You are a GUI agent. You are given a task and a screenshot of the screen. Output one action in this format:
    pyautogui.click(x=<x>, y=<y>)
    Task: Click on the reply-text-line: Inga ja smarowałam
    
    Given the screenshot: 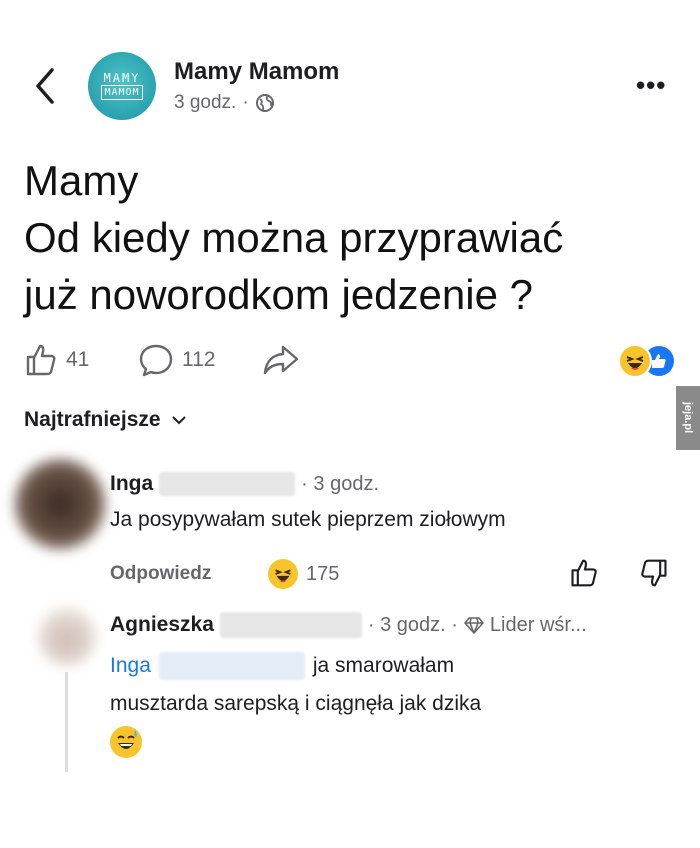 What is the action you would take?
    pyautogui.click(x=282, y=666)
    